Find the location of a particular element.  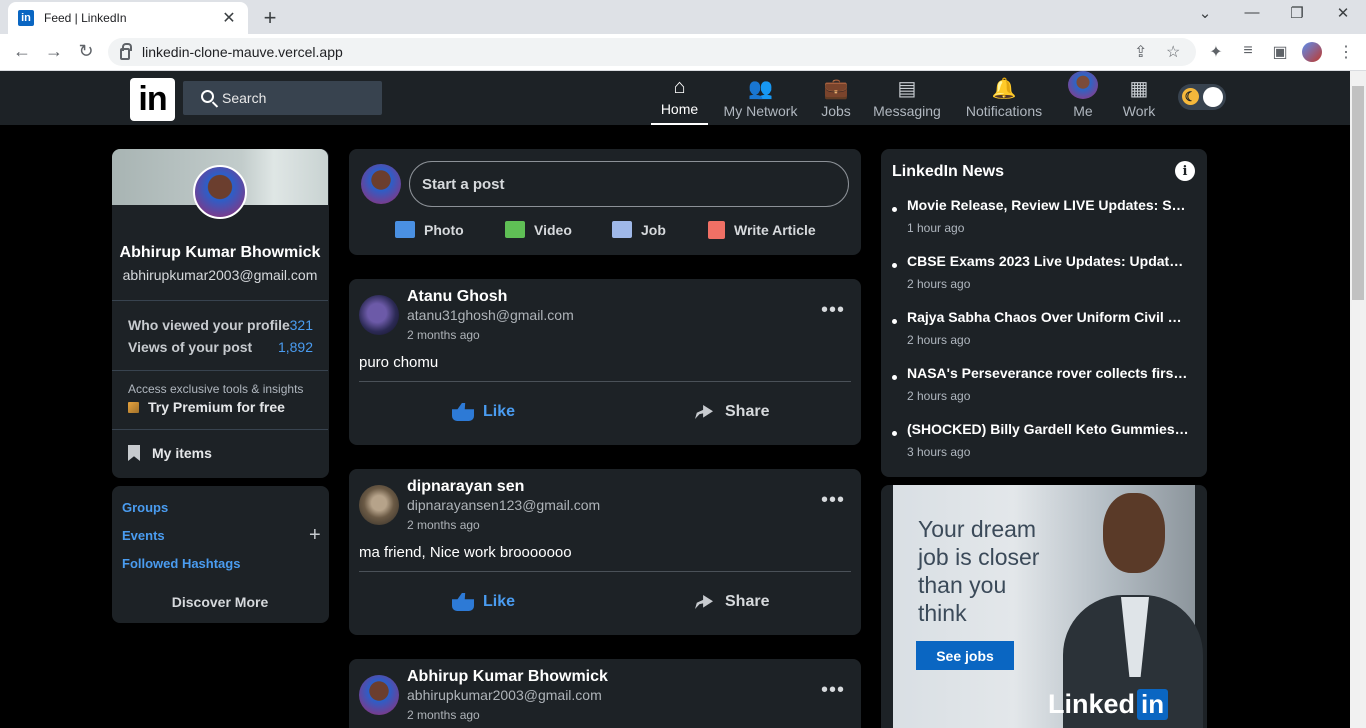

address-bar: linkedin-clone-mauve.vercel.app ⇪ ☆ is located at coordinates (652, 52).